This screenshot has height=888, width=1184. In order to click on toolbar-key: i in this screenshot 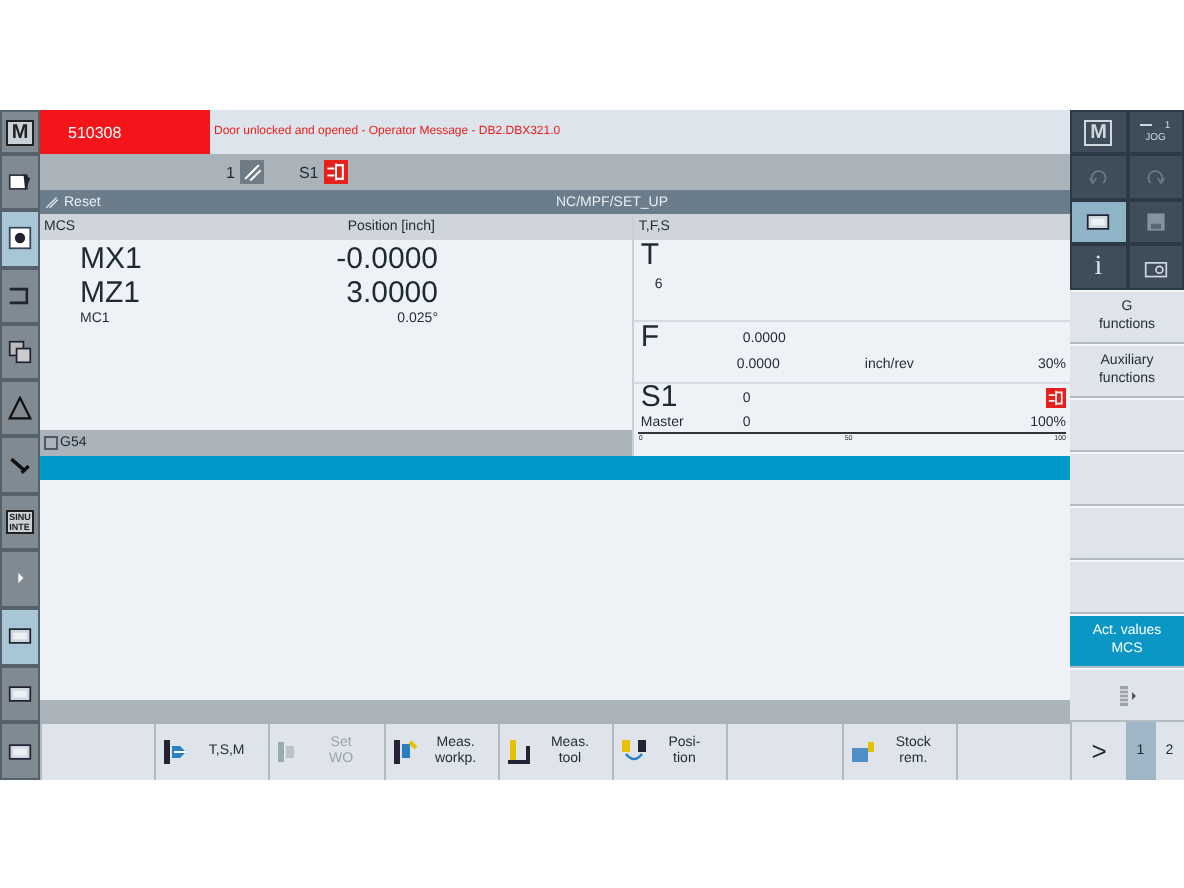, I will do `click(1098, 267)`.